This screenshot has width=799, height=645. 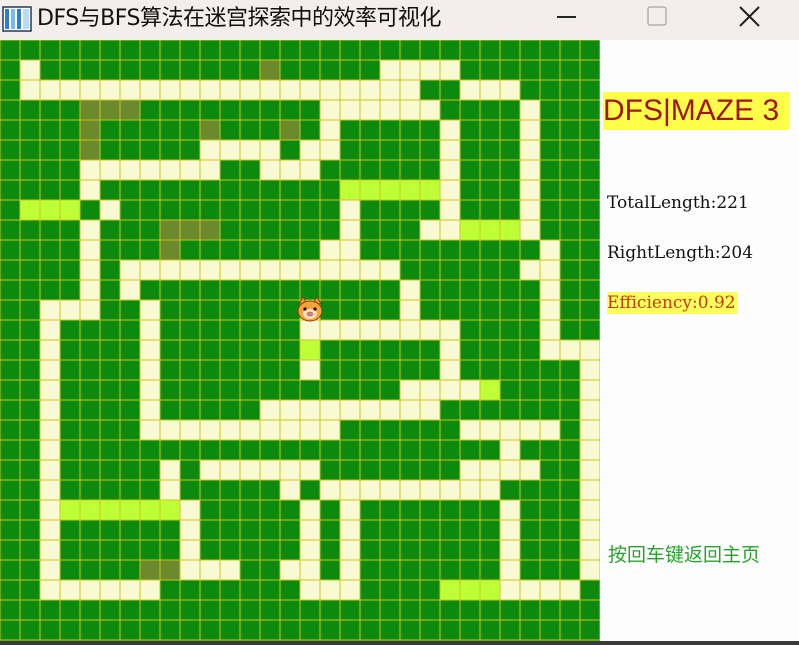 I want to click on maximize-icon, so click(x=657, y=20).